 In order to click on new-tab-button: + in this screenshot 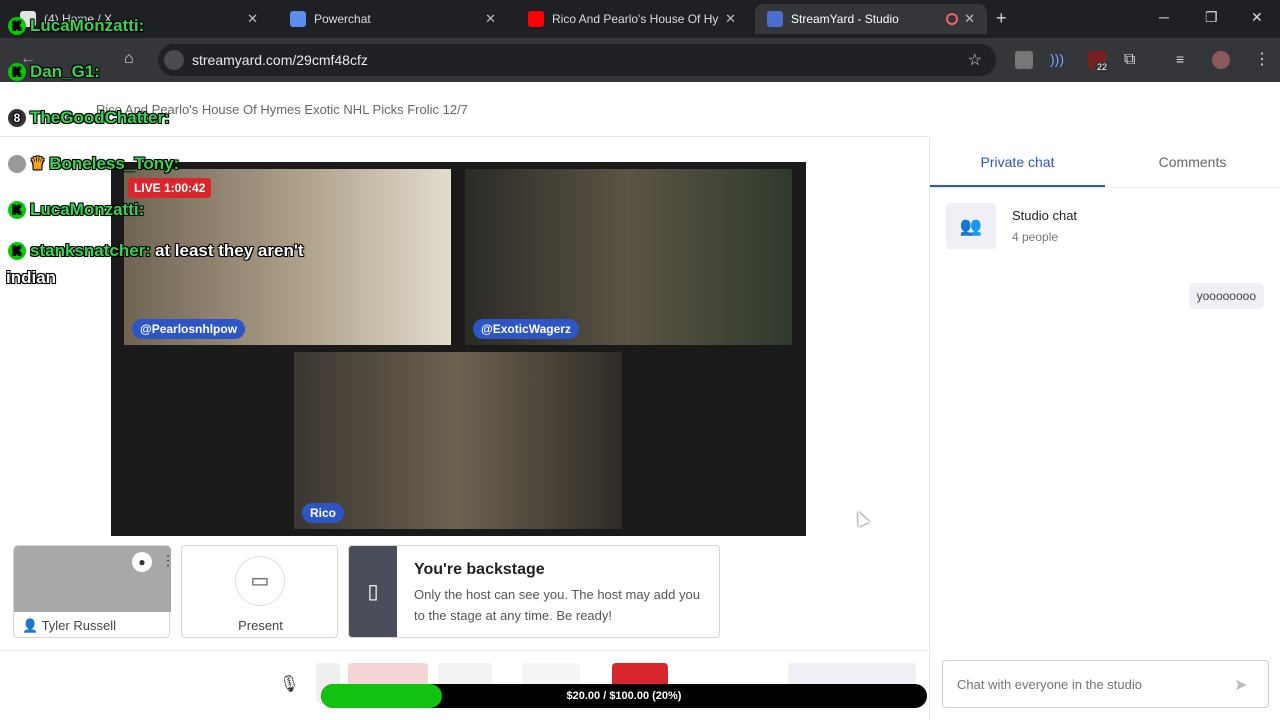, I will do `click(1001, 18)`.